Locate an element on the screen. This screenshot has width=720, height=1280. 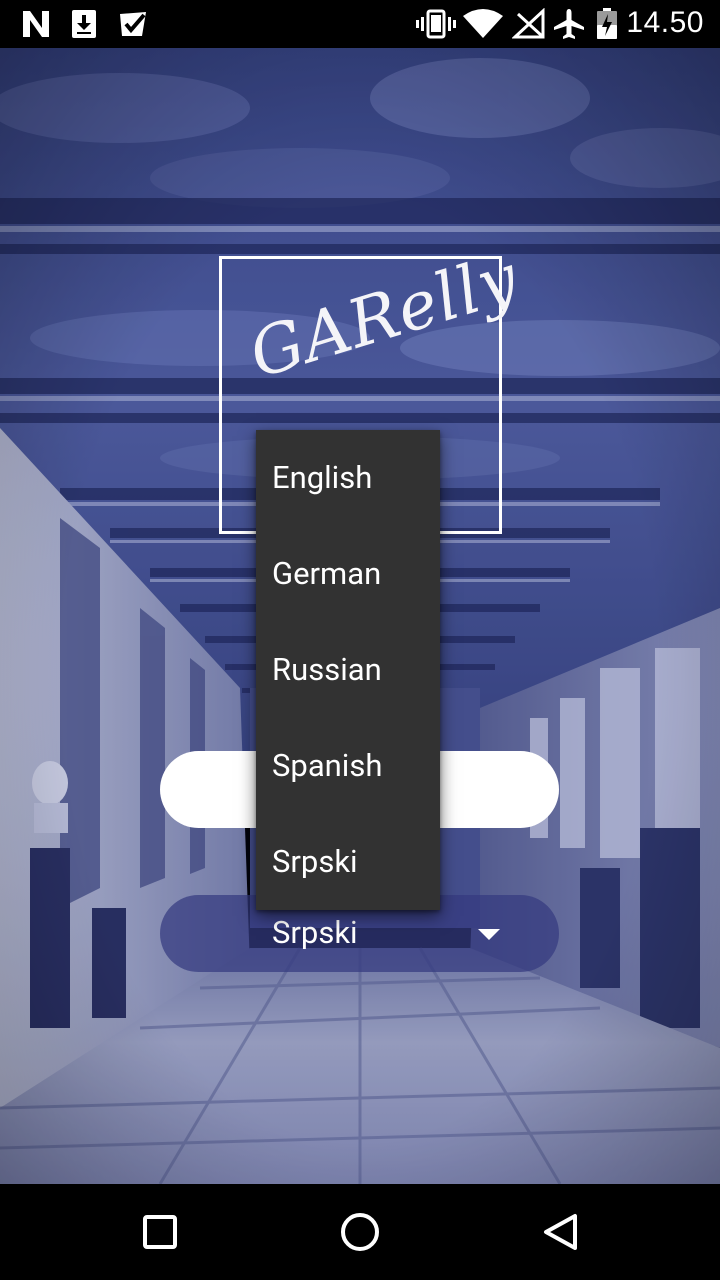
no-signal-icon is located at coordinates (528, 23).